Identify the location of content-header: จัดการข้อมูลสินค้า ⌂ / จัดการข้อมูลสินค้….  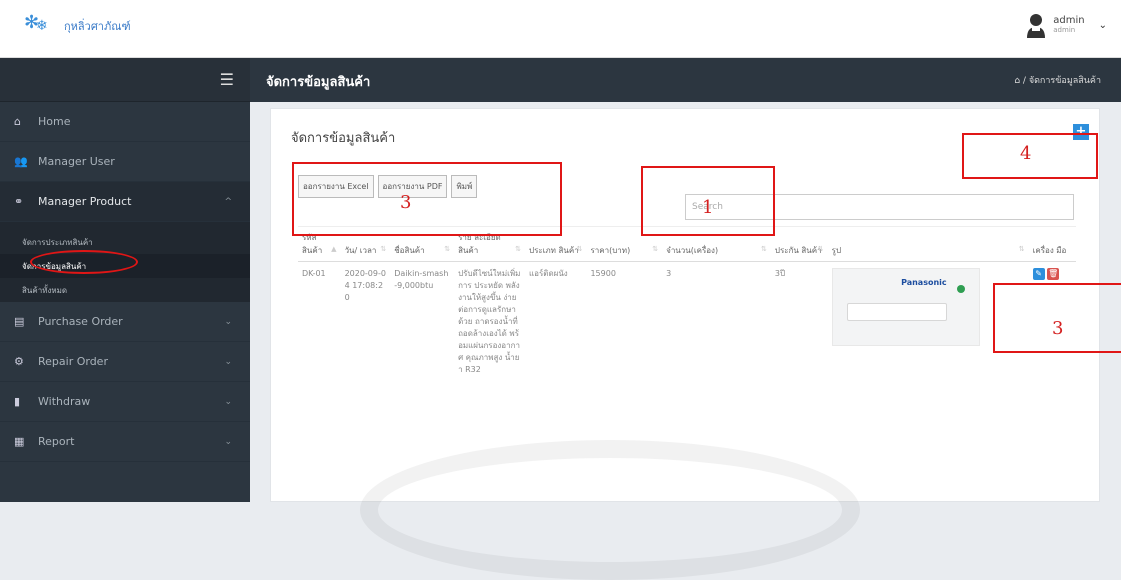
(685, 80).